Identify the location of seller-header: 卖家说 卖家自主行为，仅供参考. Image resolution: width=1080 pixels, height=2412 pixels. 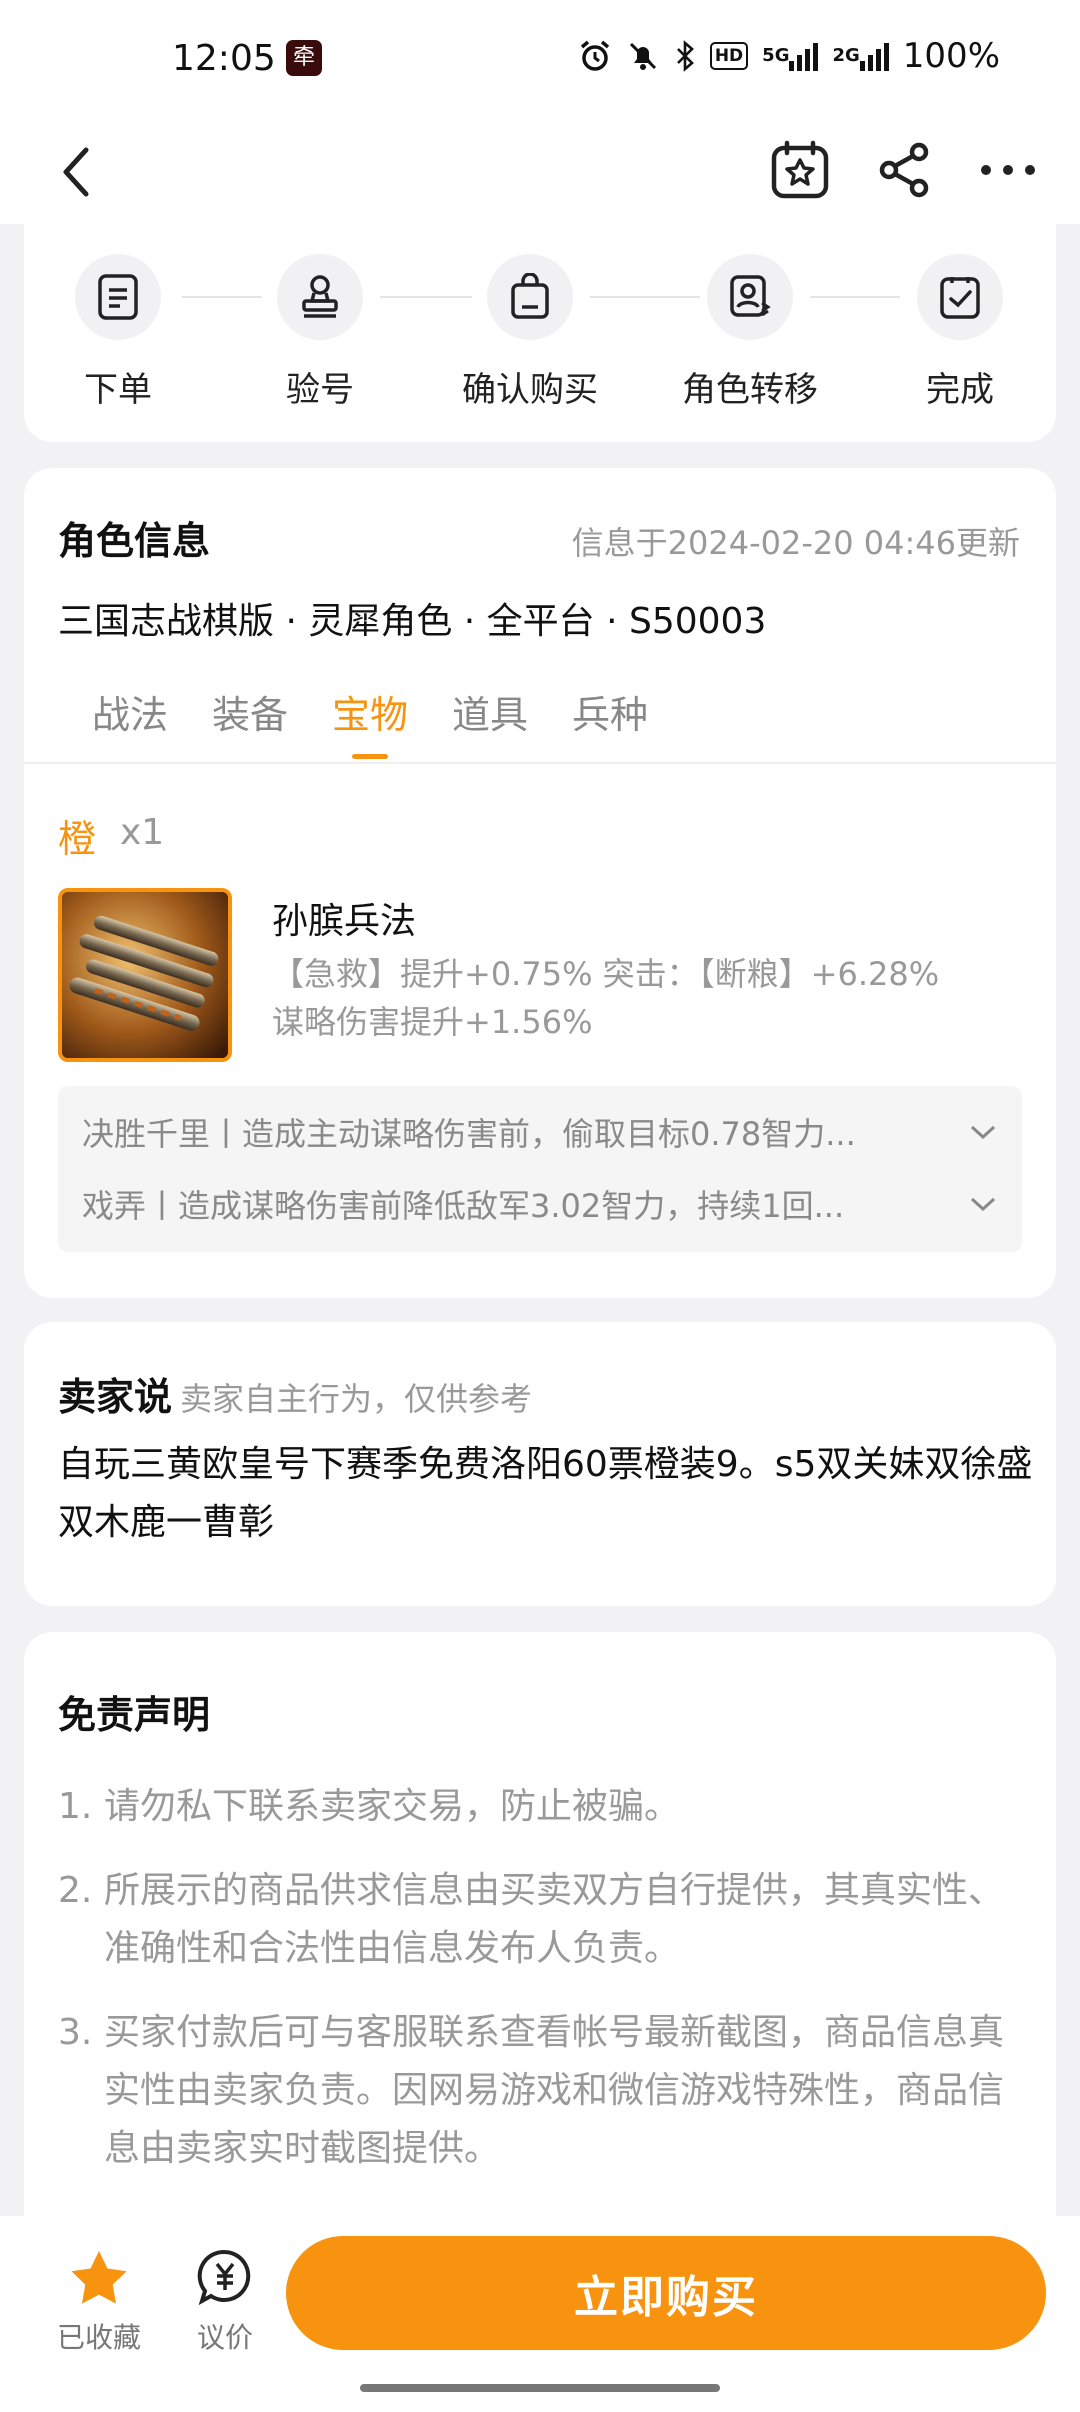
(295, 1397).